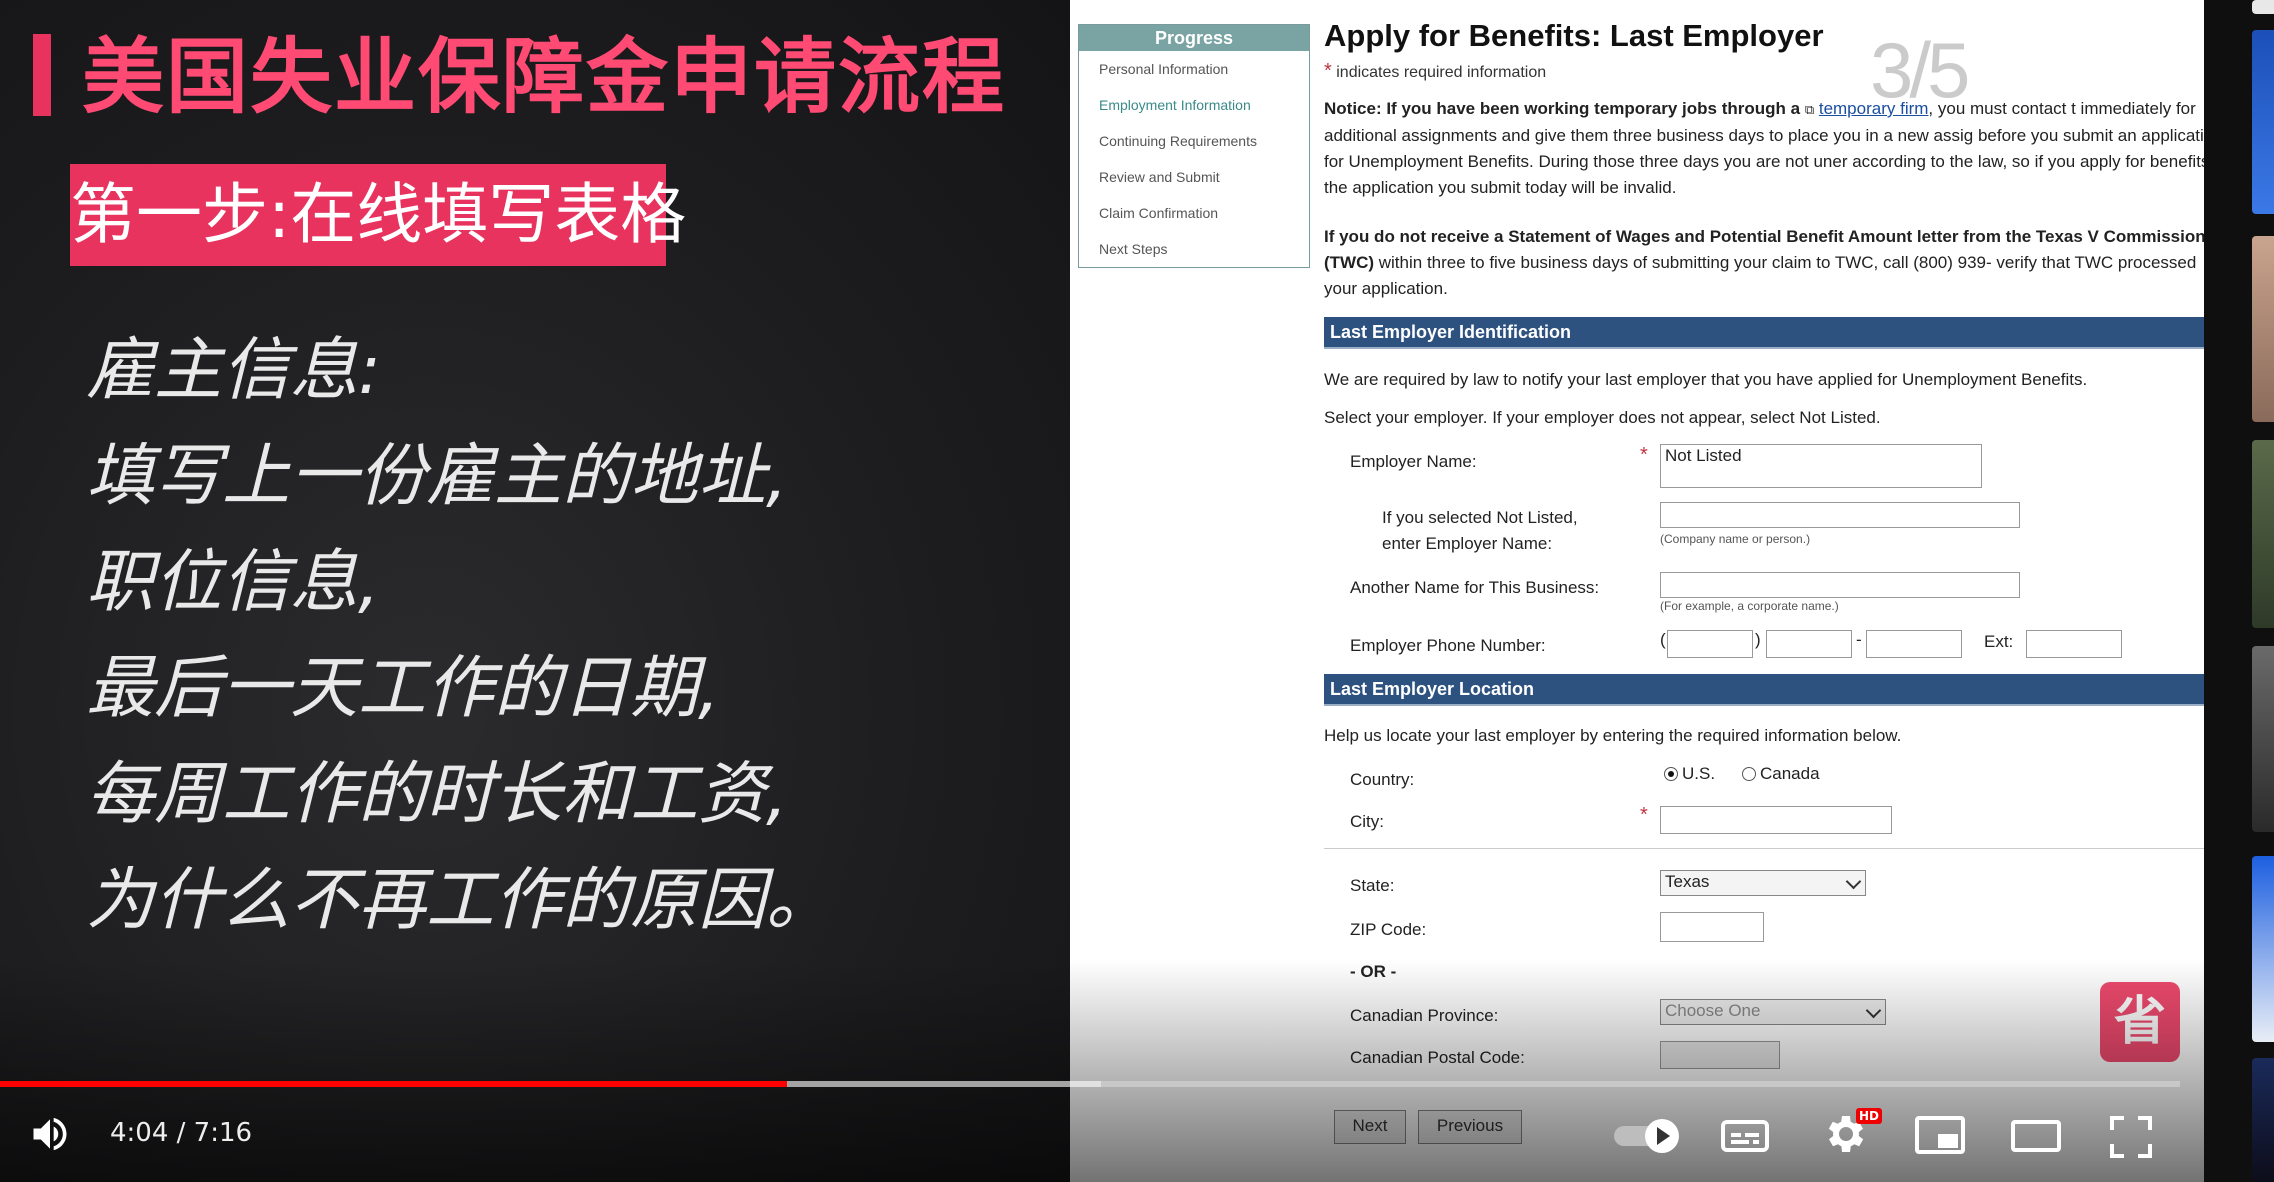 Image resolution: width=2274 pixels, height=1182 pixels. What do you see at coordinates (437, 476) in the screenshot?
I see `note-line: 填写上一份雇主的地址,` at bounding box center [437, 476].